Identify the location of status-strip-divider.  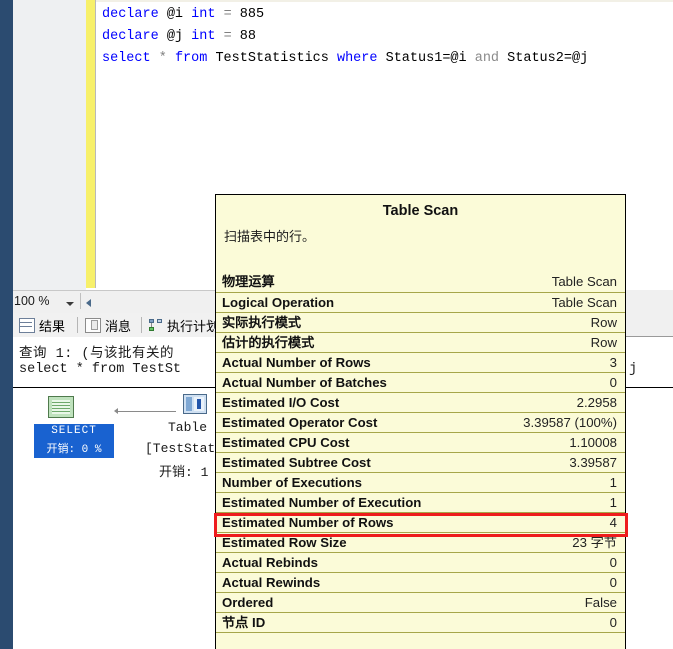
(80, 301).